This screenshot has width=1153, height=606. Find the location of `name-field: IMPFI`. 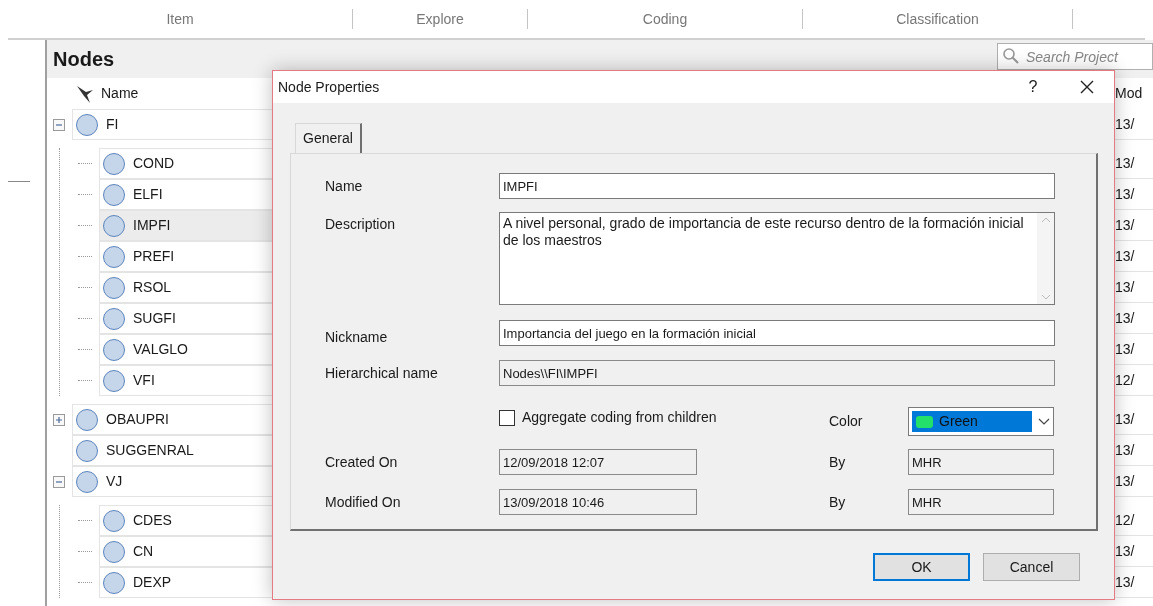

name-field: IMPFI is located at coordinates (777, 186).